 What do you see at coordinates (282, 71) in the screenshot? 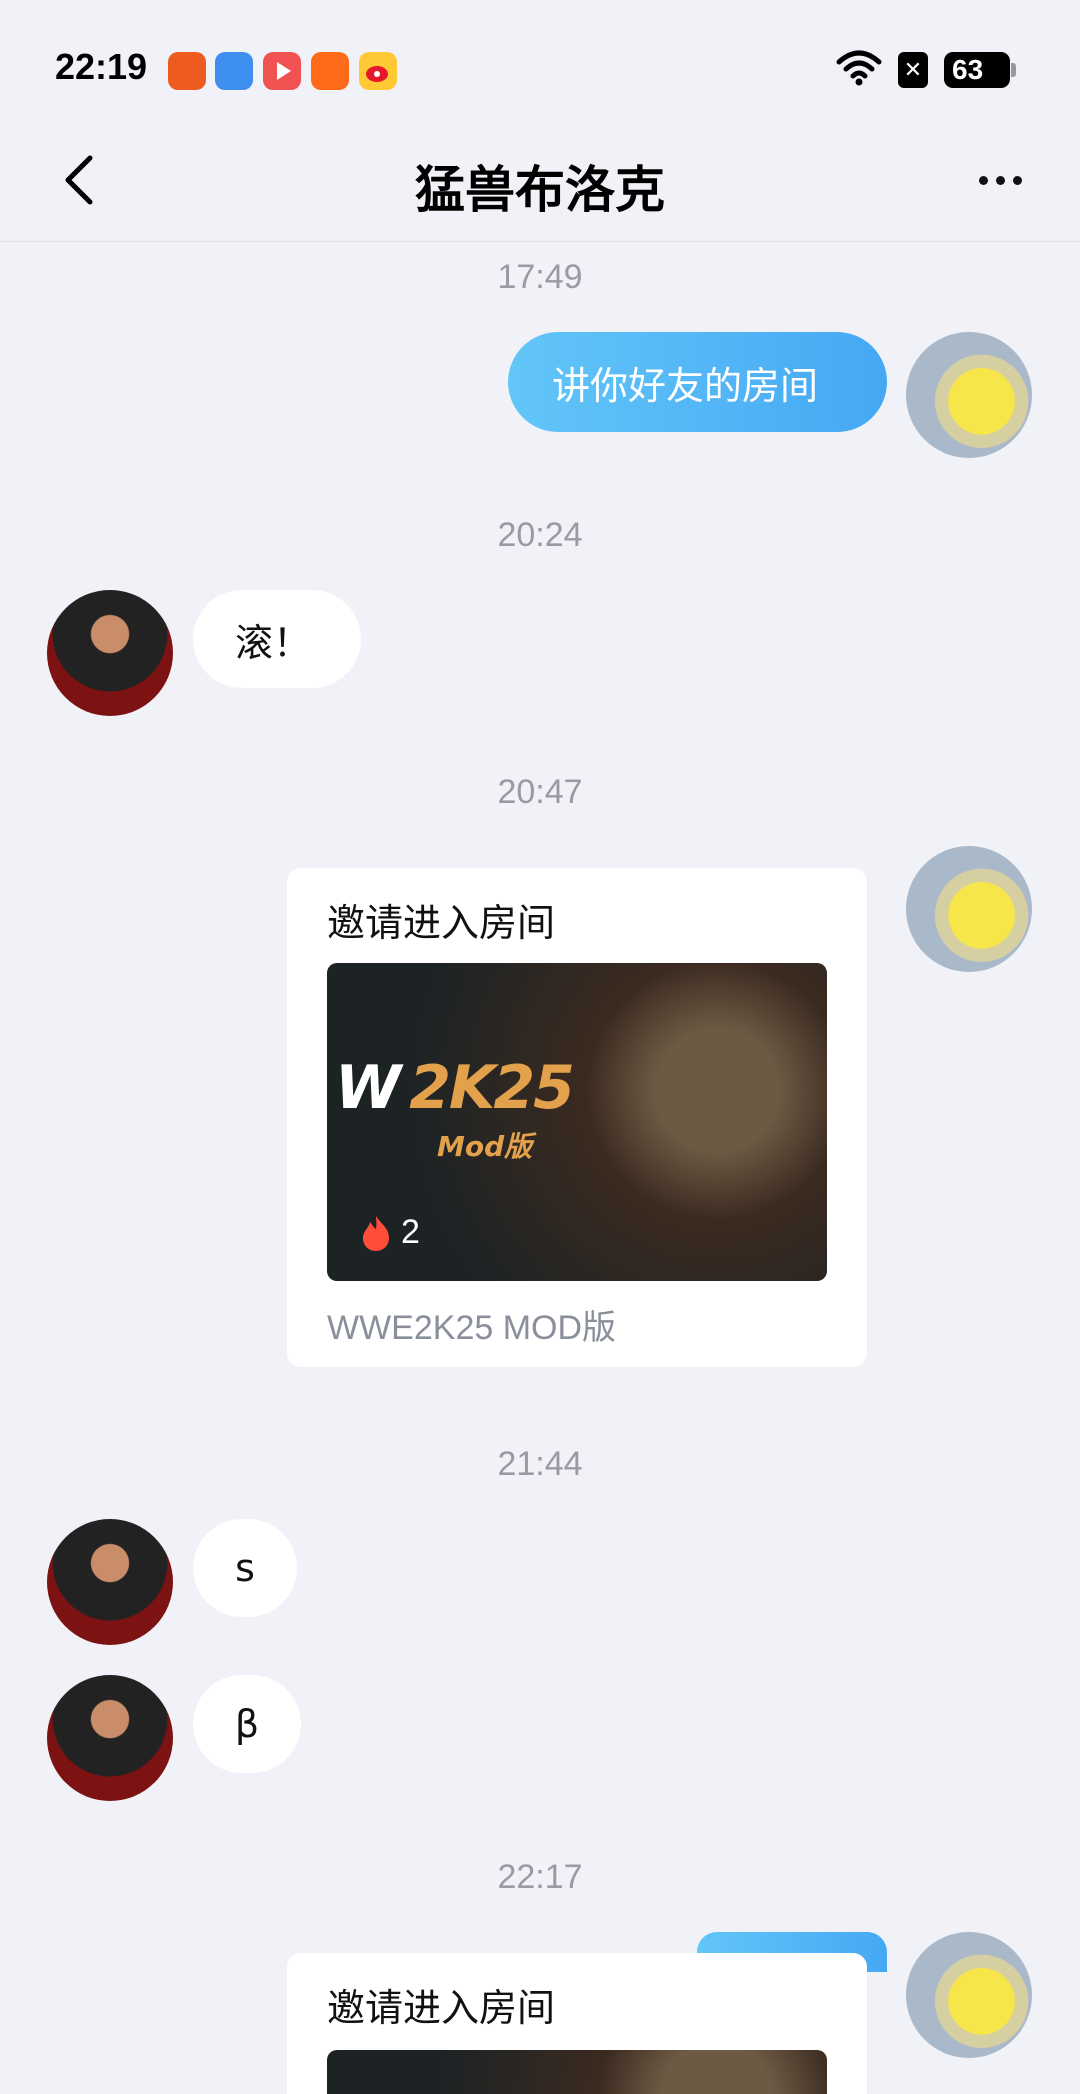
I see `video-play-icon` at bounding box center [282, 71].